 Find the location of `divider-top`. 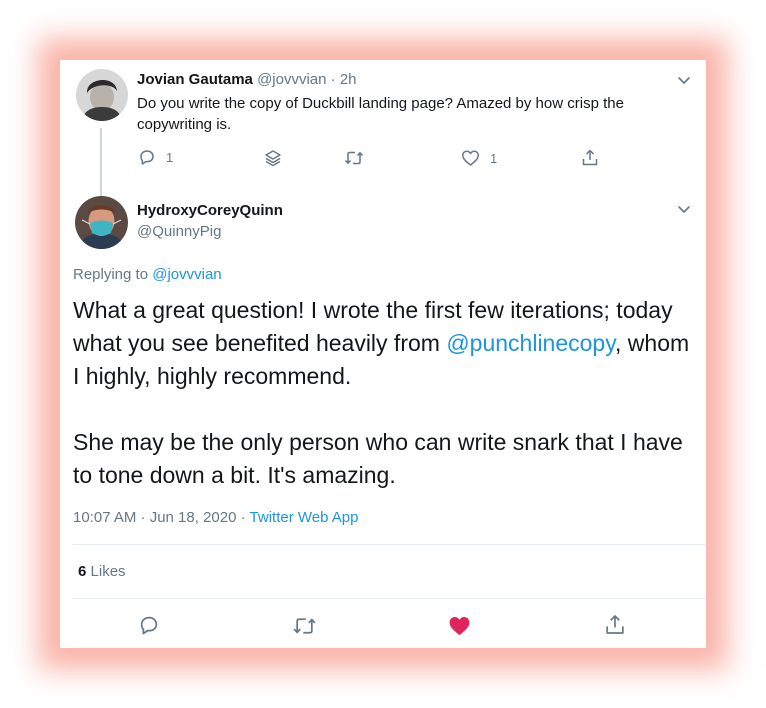

divider-top is located at coordinates (389, 544).